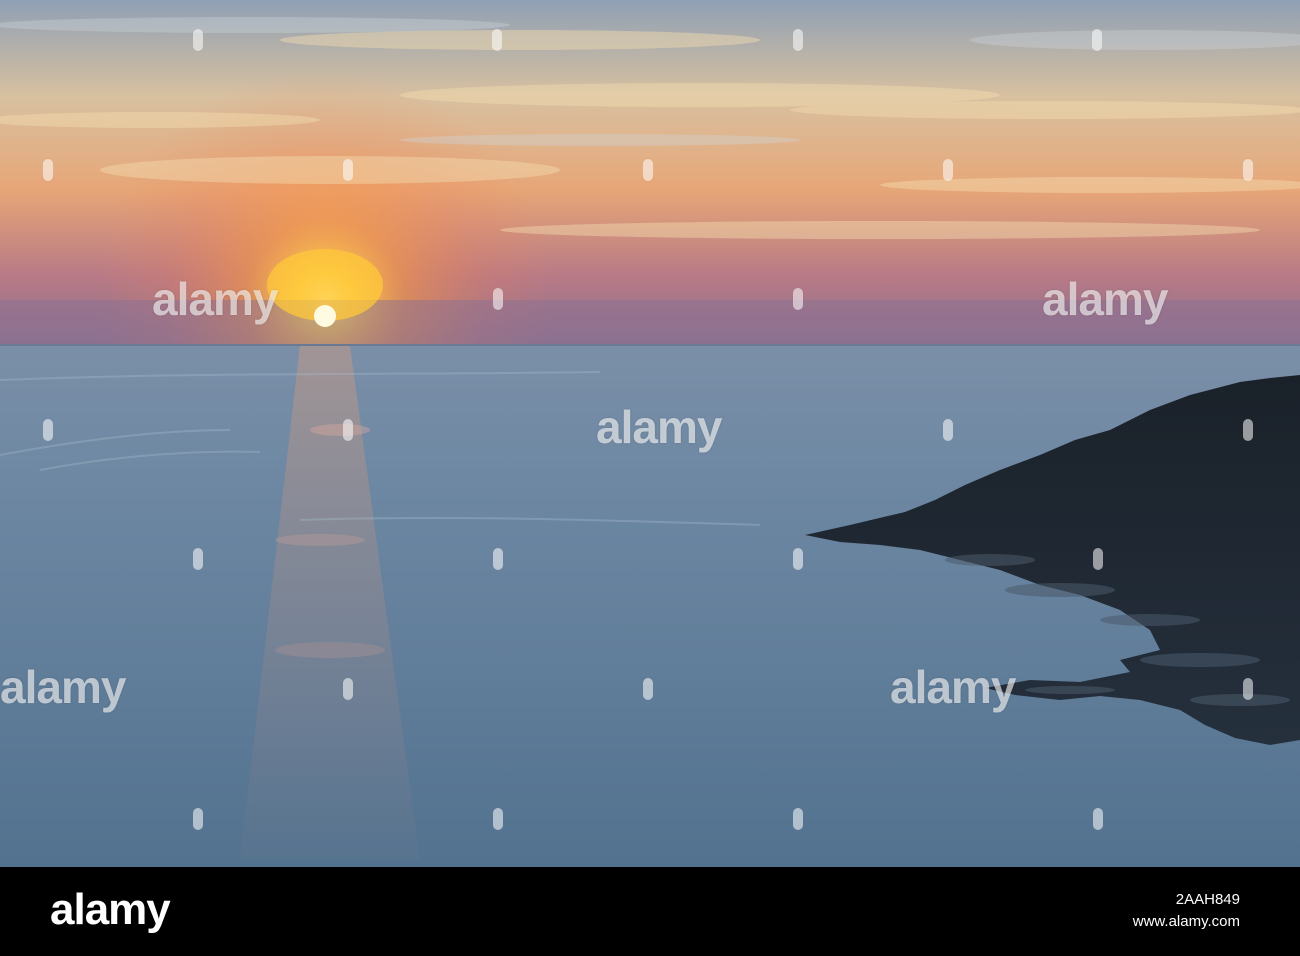 This screenshot has width=1300, height=956. I want to click on stock-footer-bar: alamy 2AAH849 www.alamy.com, so click(650, 911).